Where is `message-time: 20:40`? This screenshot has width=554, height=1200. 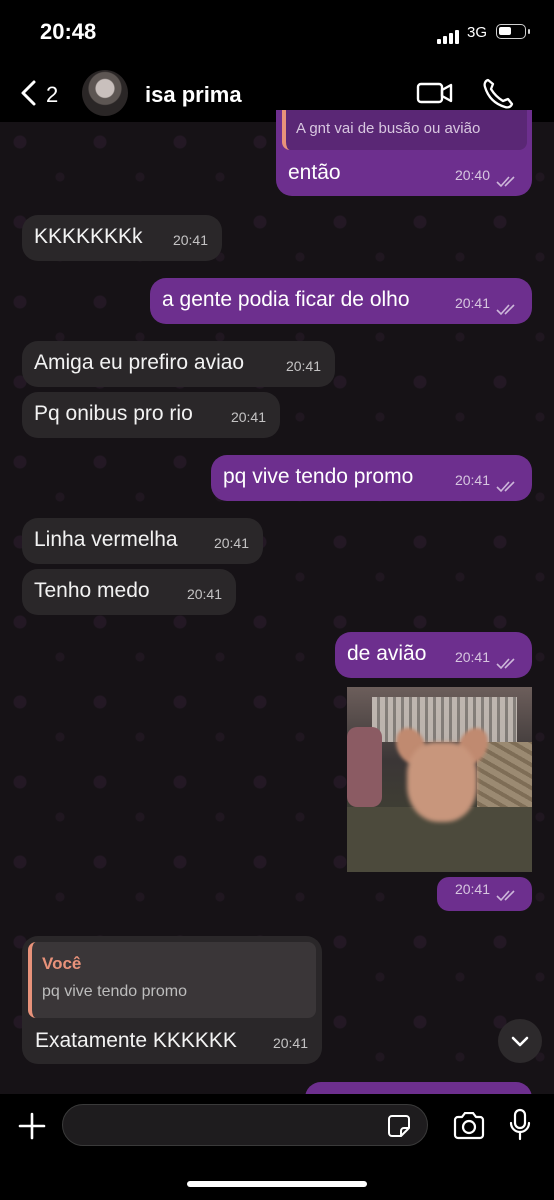
message-time: 20:40 is located at coordinates (472, 175).